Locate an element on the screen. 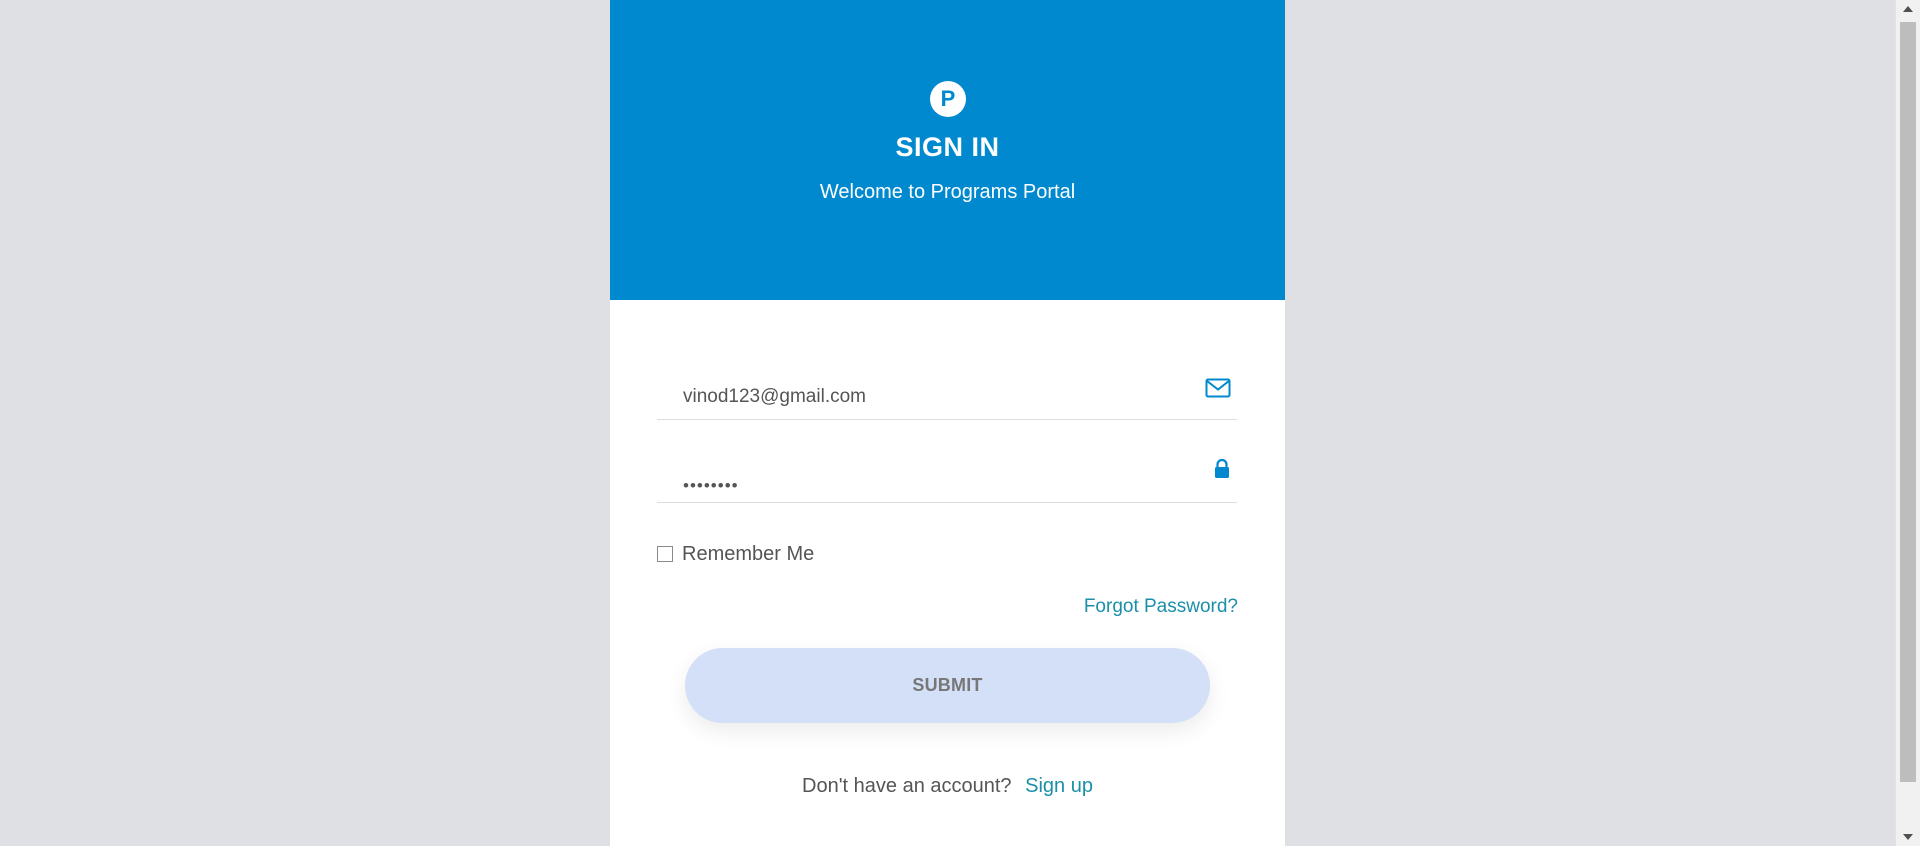 This screenshot has width=1920, height=846. remember-me: Remember Me is located at coordinates (735, 554).